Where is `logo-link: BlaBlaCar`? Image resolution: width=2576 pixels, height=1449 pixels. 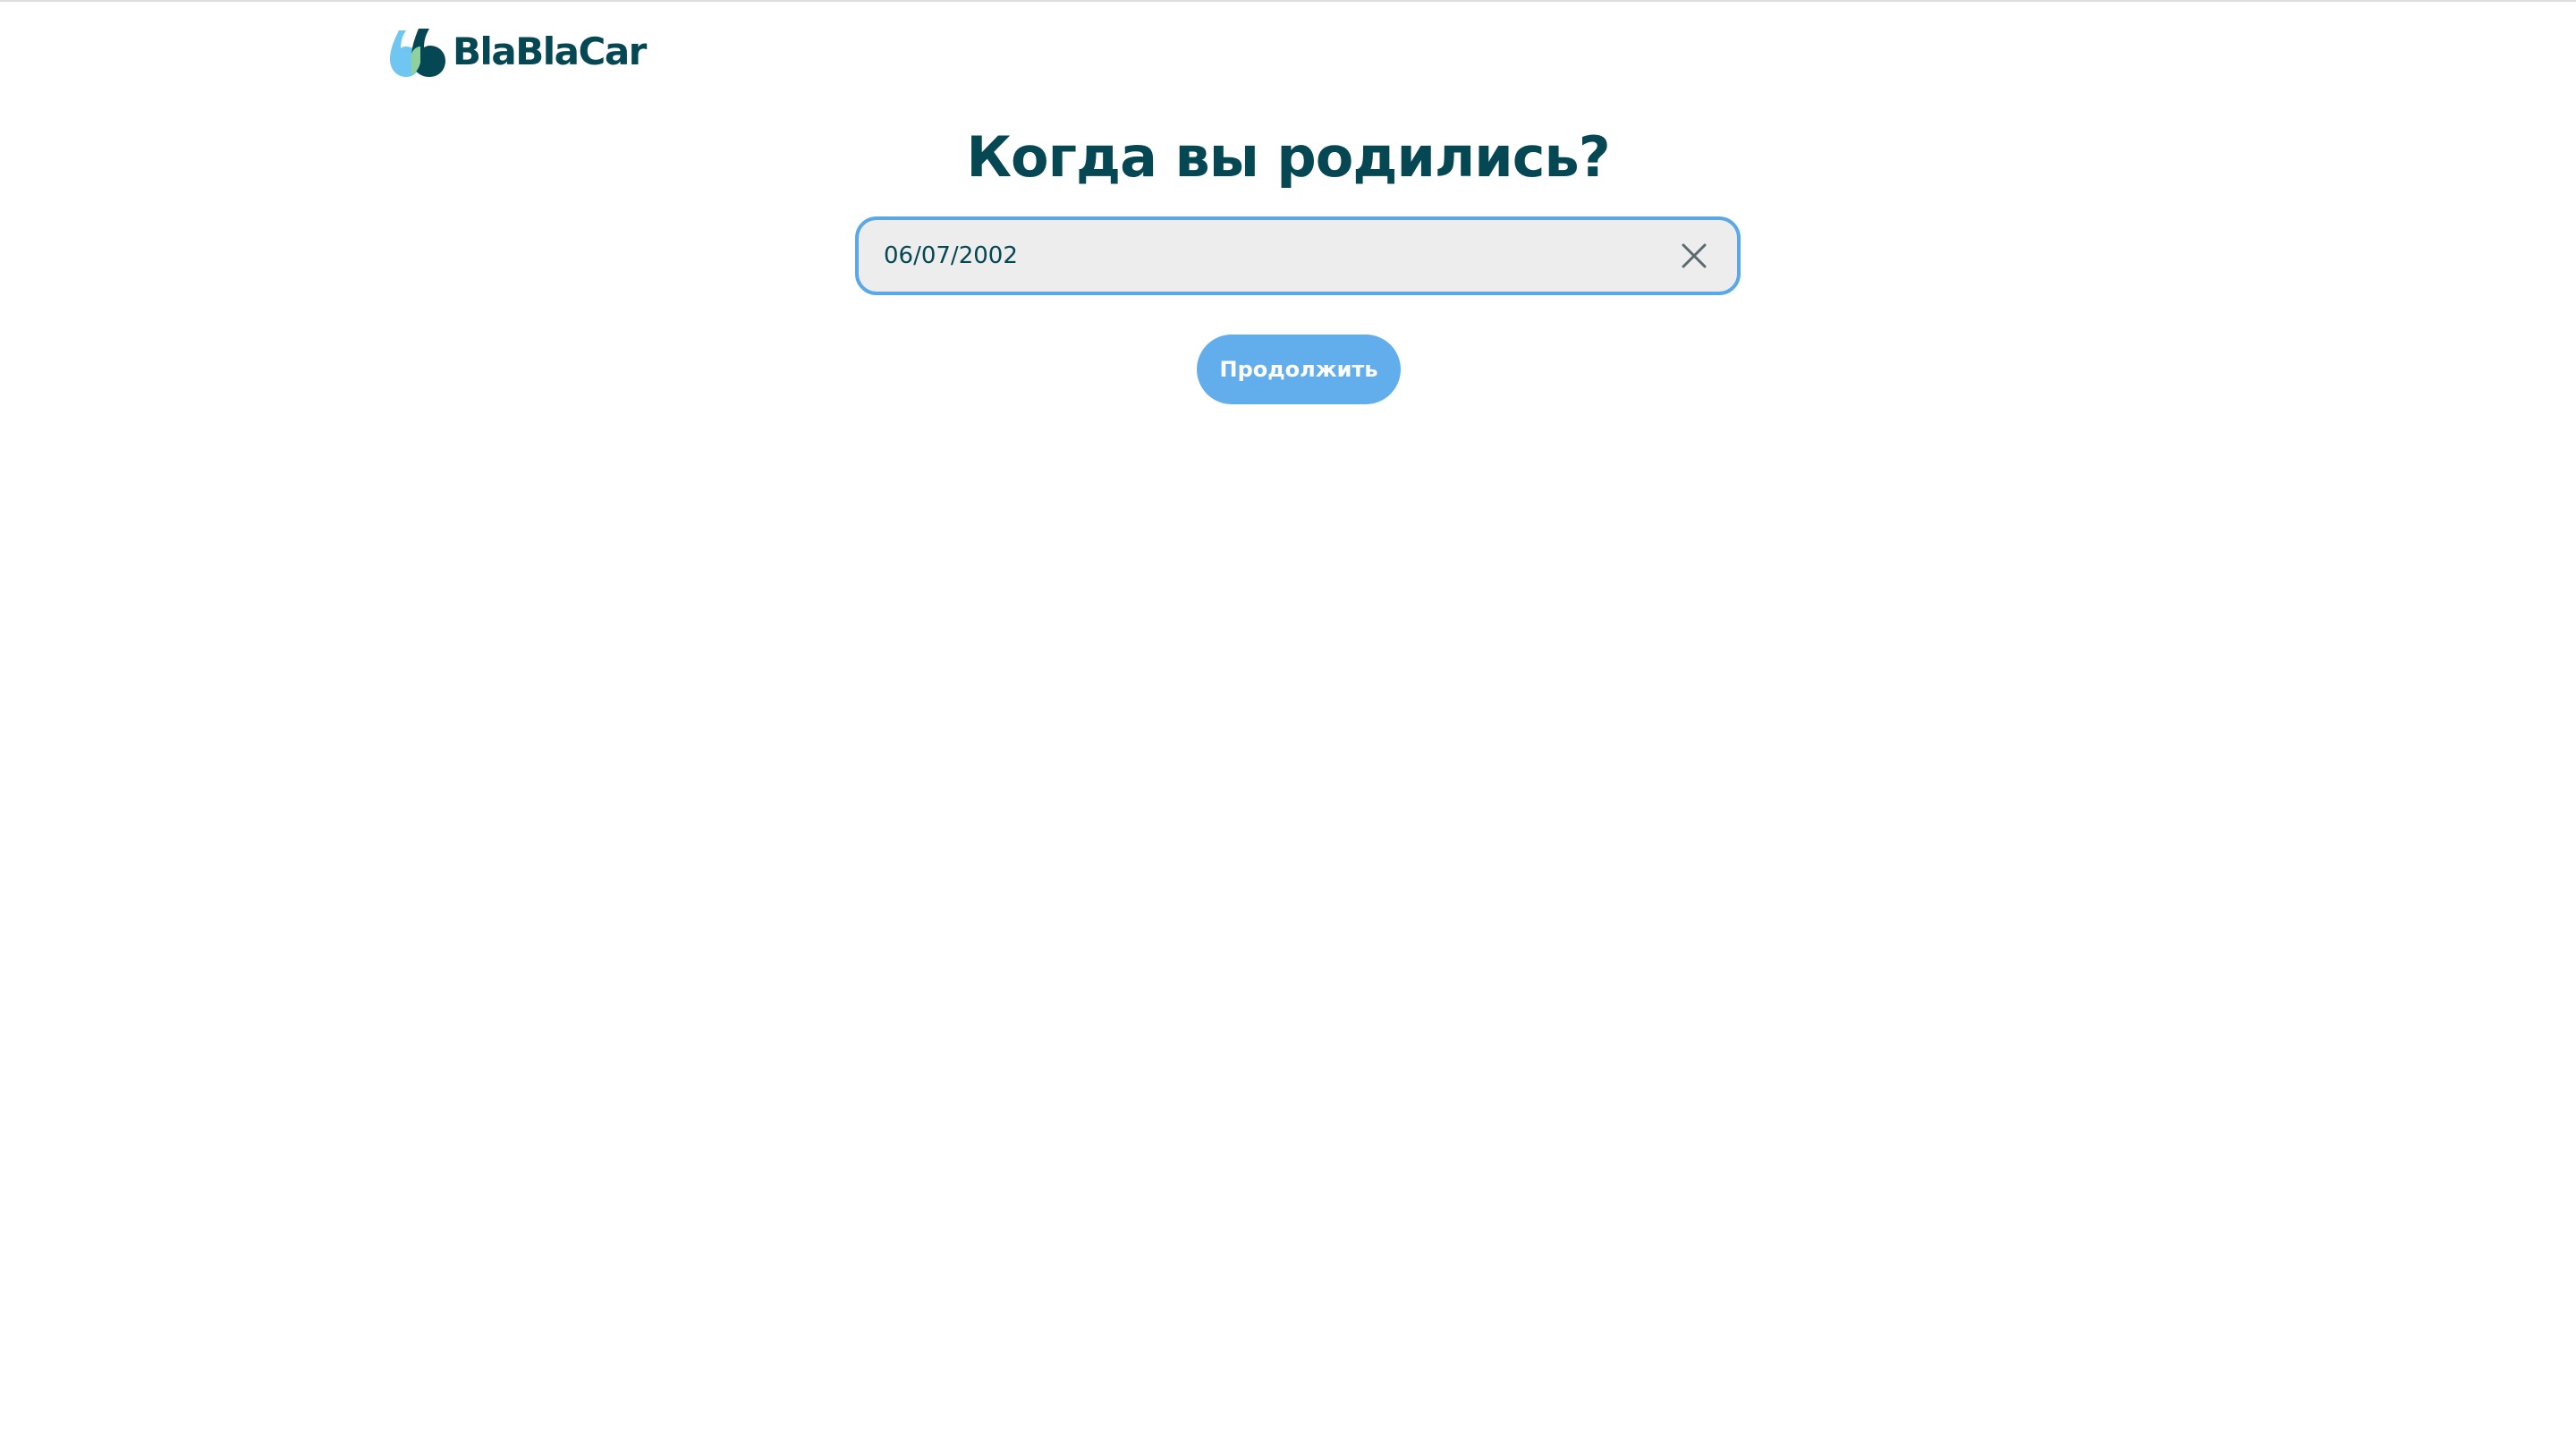 logo-link: BlaBlaCar is located at coordinates (518, 52).